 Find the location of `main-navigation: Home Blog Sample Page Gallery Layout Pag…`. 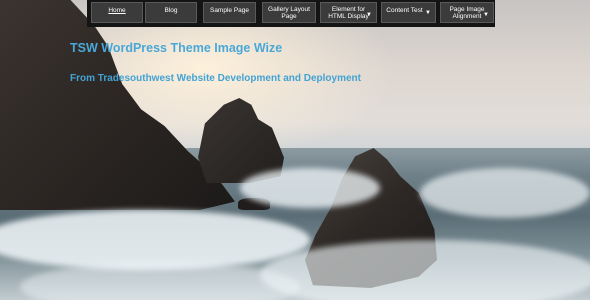

main-navigation: Home Blog Sample Page Gallery Layout Pag… is located at coordinates (291, 13).